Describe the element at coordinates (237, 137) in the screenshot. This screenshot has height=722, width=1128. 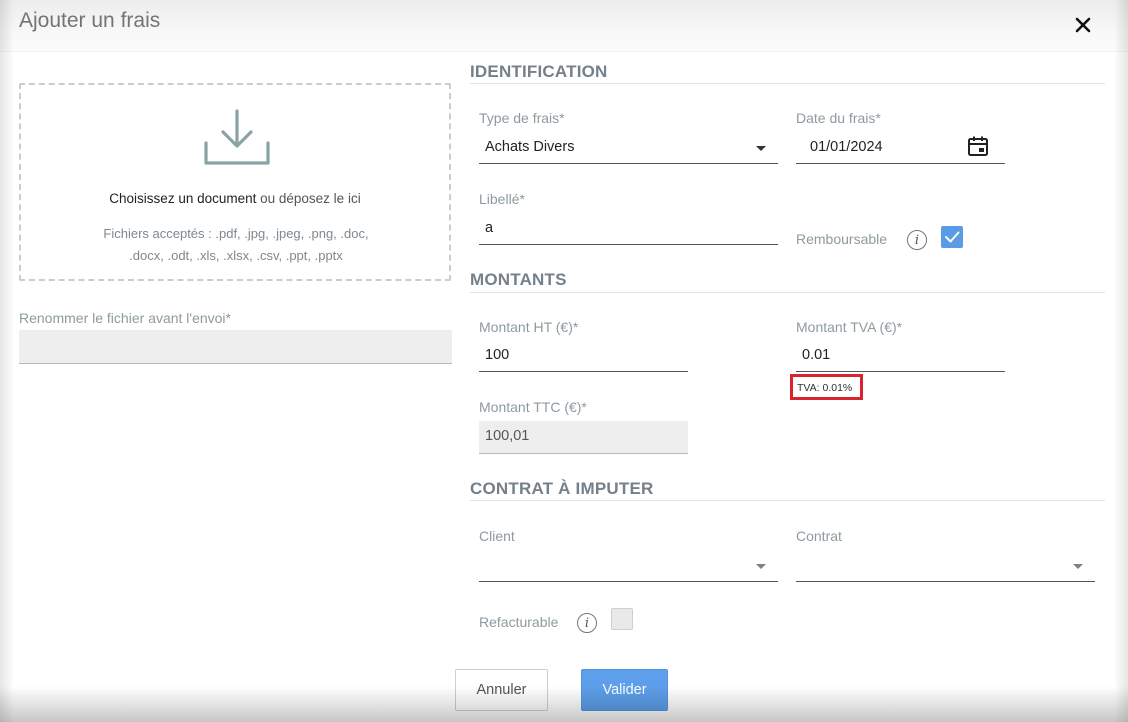
I see `download-icon` at that location.